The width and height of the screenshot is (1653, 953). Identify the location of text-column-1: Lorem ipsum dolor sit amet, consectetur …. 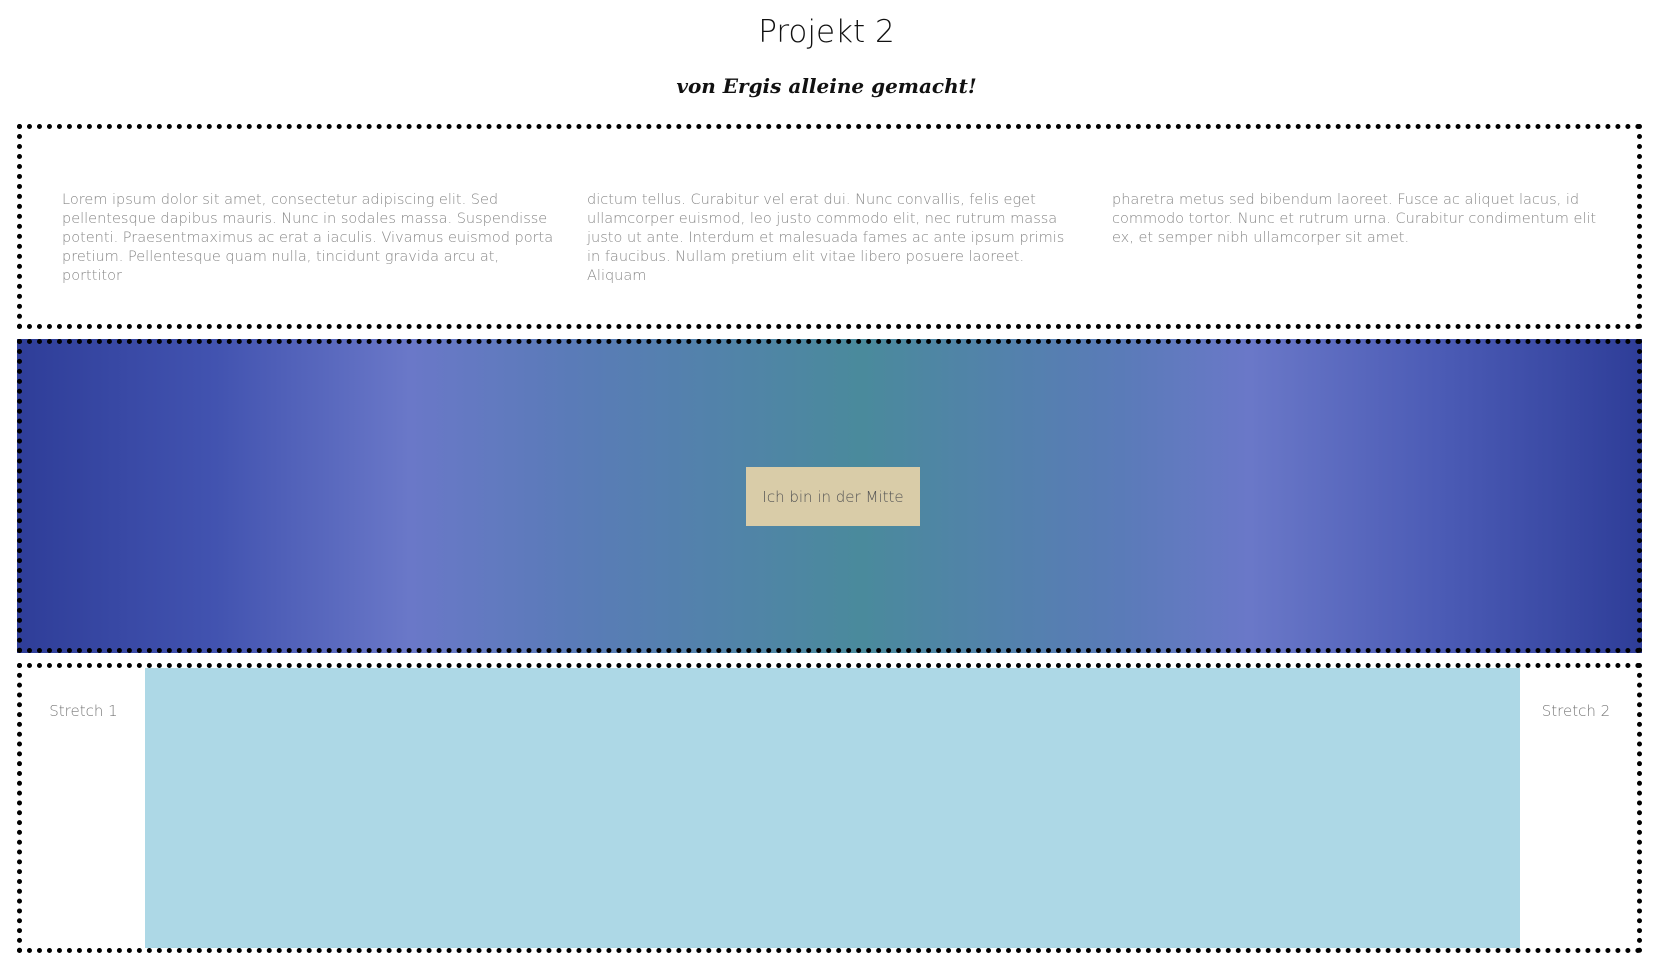
(308, 238).